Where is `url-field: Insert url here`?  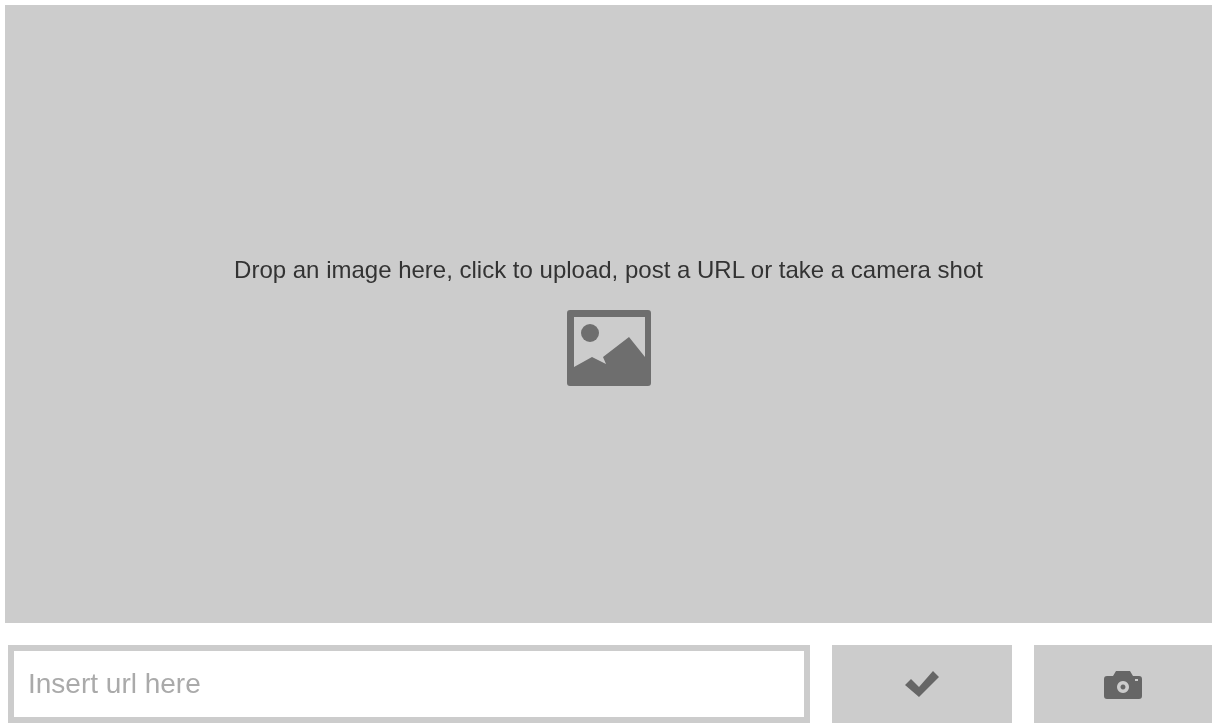
url-field: Insert url here is located at coordinates (409, 684).